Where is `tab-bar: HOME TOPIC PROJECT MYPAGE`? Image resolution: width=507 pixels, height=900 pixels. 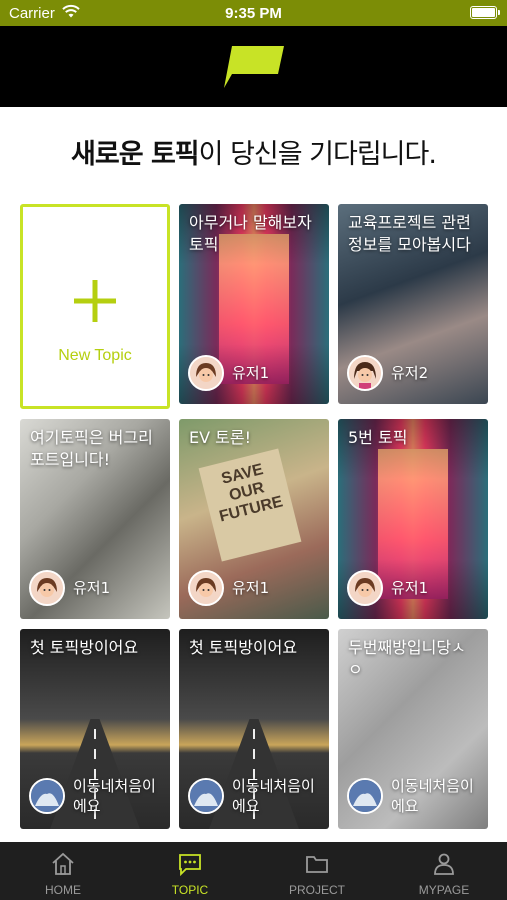
tab-bar: HOME TOPIC PROJECT MYPAGE is located at coordinates (253, 871).